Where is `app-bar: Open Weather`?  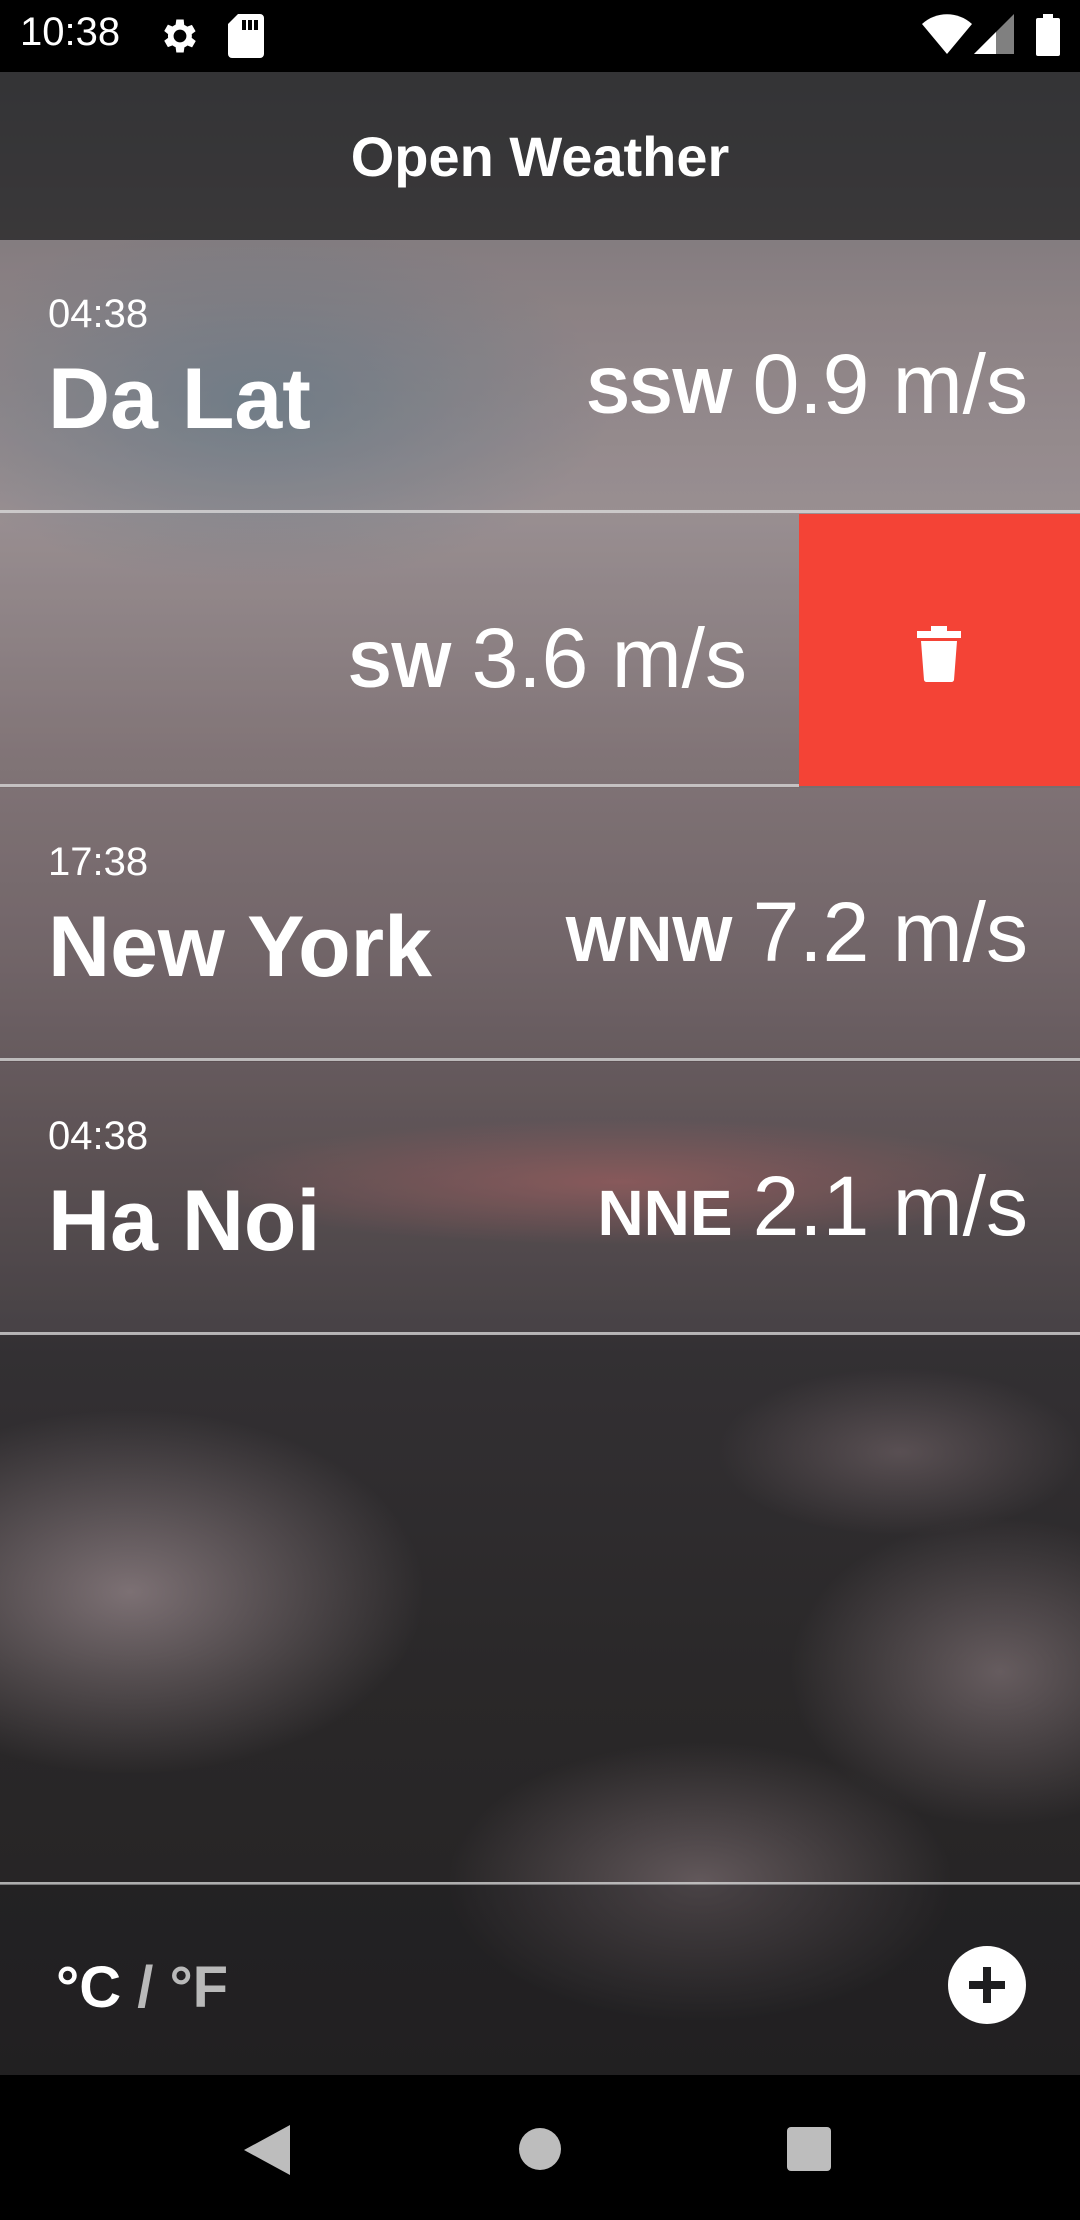 app-bar: Open Weather is located at coordinates (540, 156).